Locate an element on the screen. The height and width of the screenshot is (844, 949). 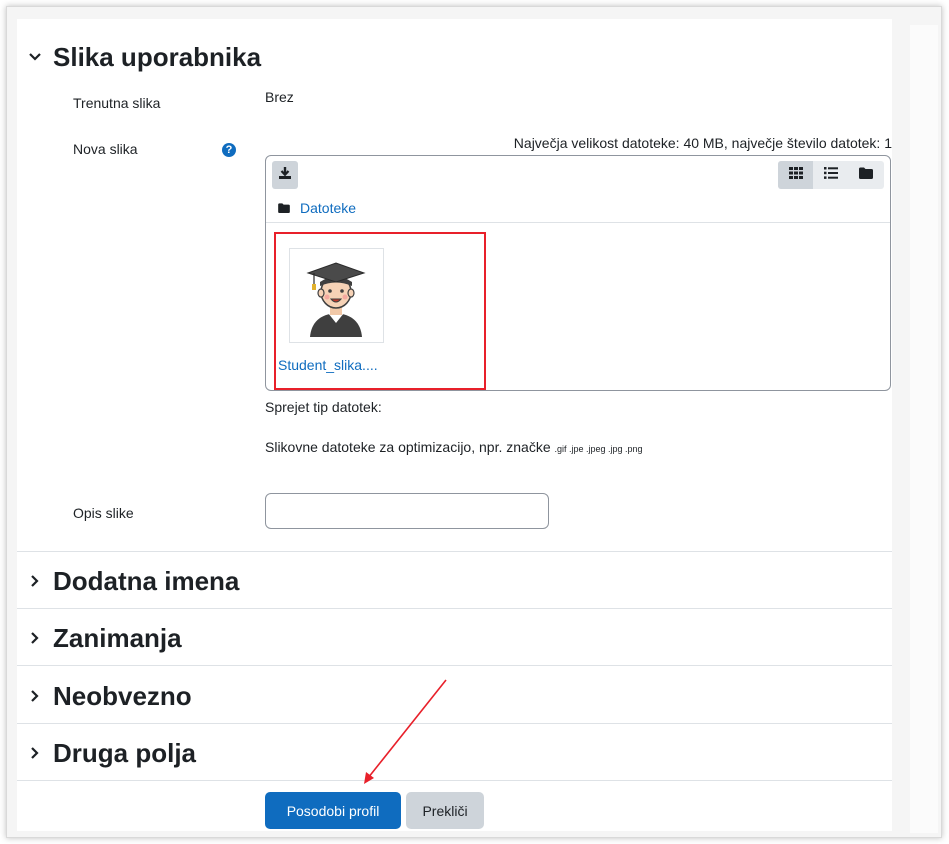
file-thumbnail is located at coordinates (336, 295).